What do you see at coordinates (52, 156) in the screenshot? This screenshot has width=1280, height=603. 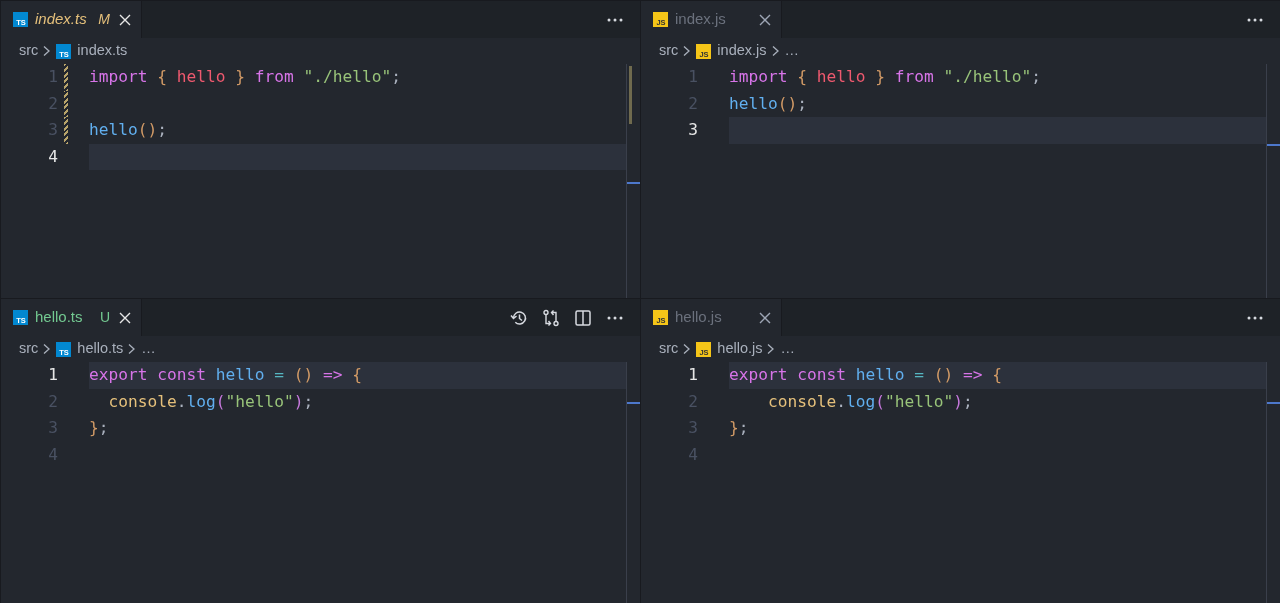 I see `line-number: 4` at bounding box center [52, 156].